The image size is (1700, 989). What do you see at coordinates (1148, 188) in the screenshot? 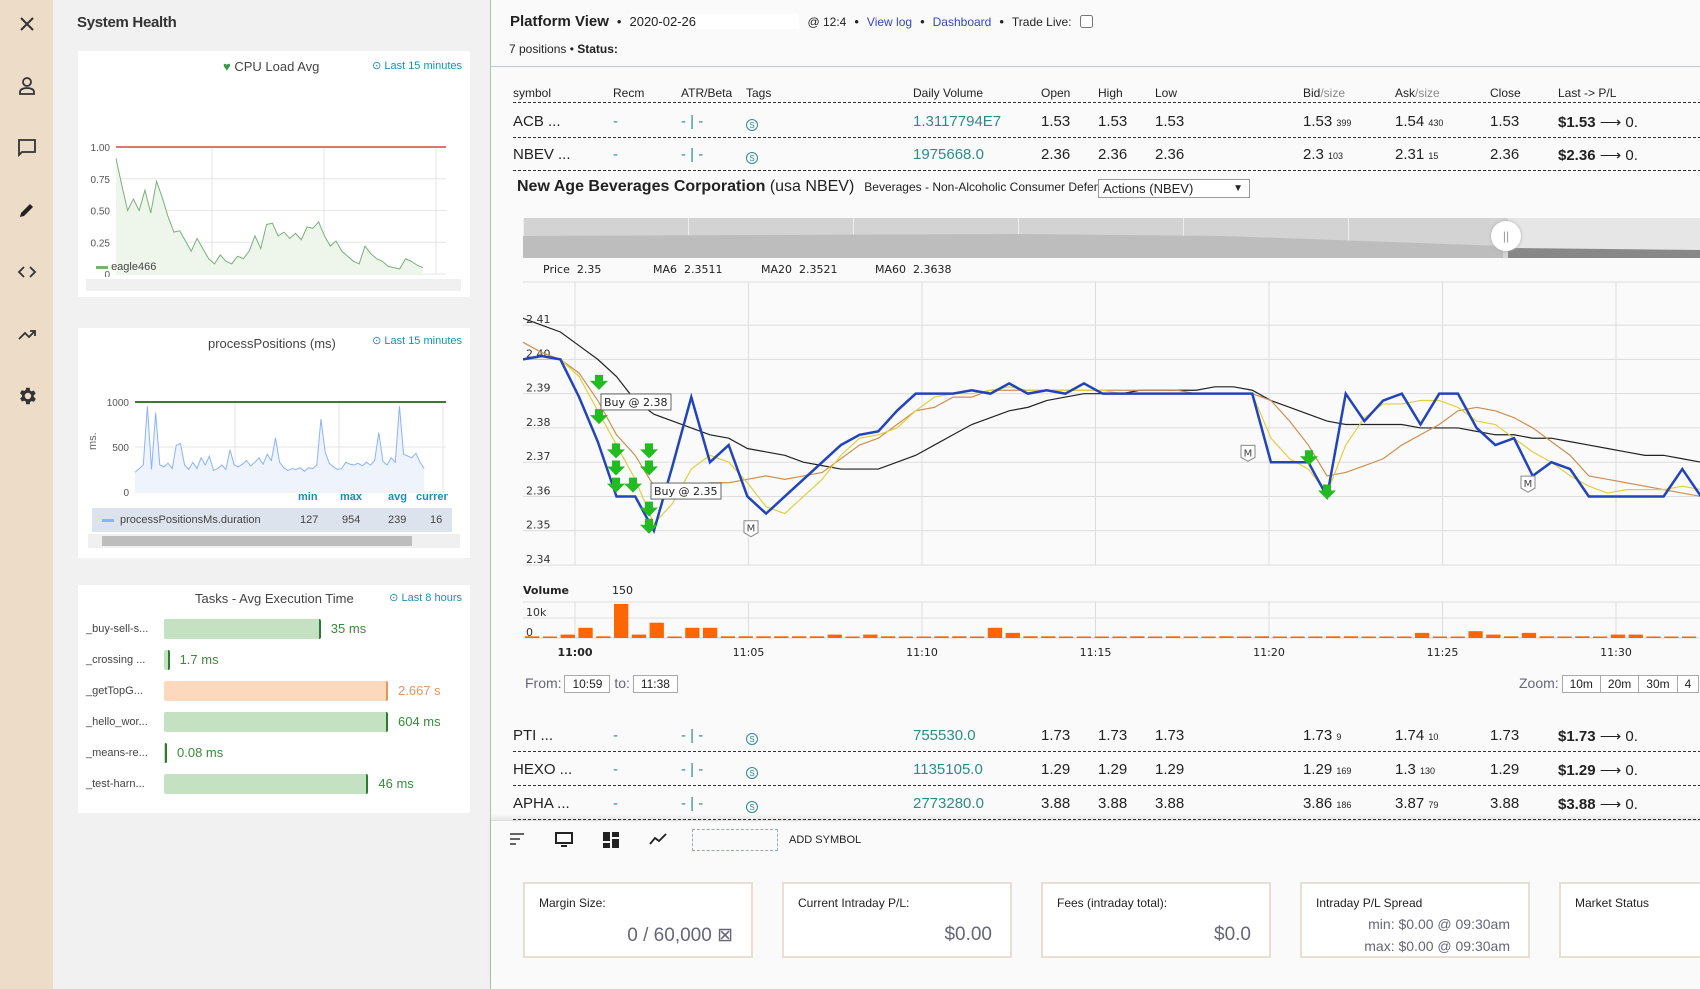
I see `actions-select-value: Actions (NBEV)` at bounding box center [1148, 188].